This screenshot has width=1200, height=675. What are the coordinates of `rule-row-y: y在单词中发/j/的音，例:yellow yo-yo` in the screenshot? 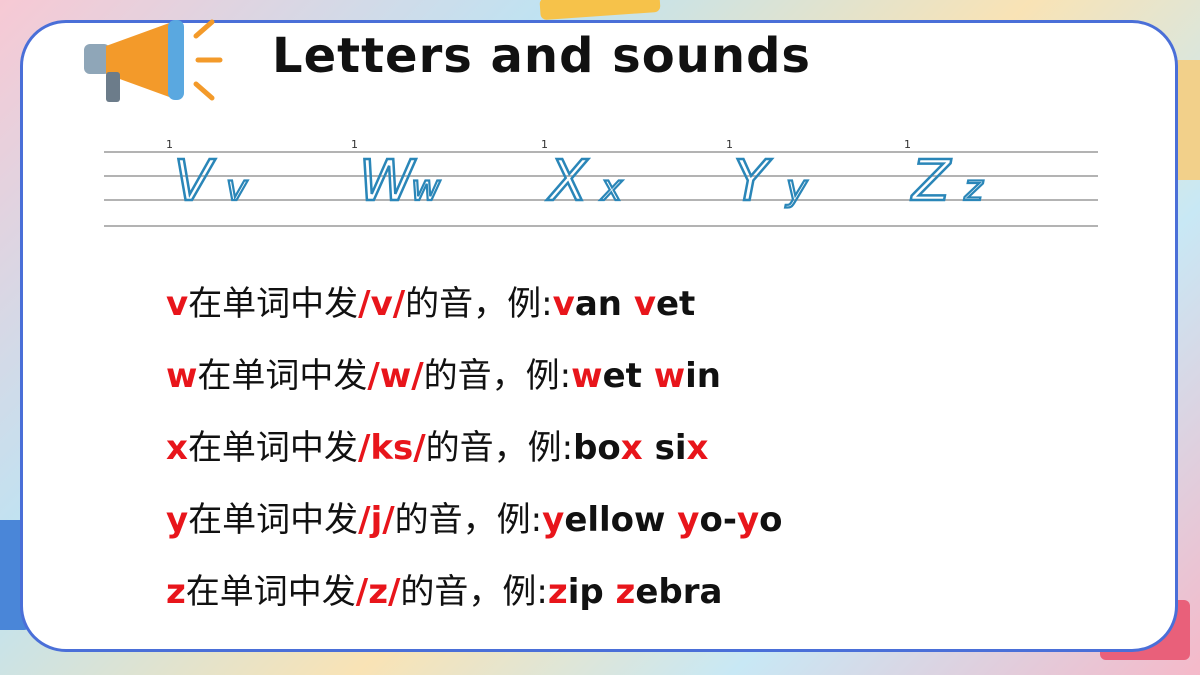 It's located at (474, 520).